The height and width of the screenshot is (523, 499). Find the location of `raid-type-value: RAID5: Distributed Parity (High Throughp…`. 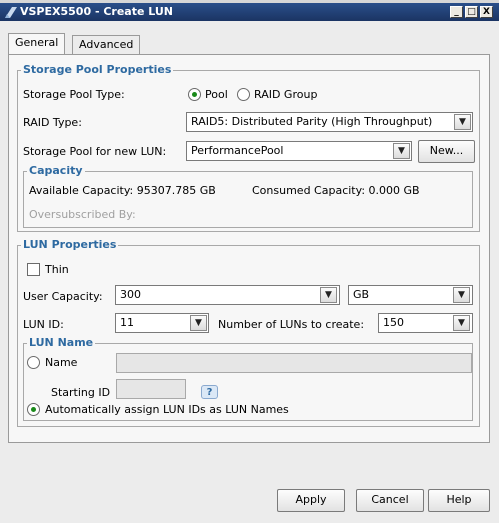

raid-type-value: RAID5: Distributed Parity (High Throughp… is located at coordinates (312, 121).